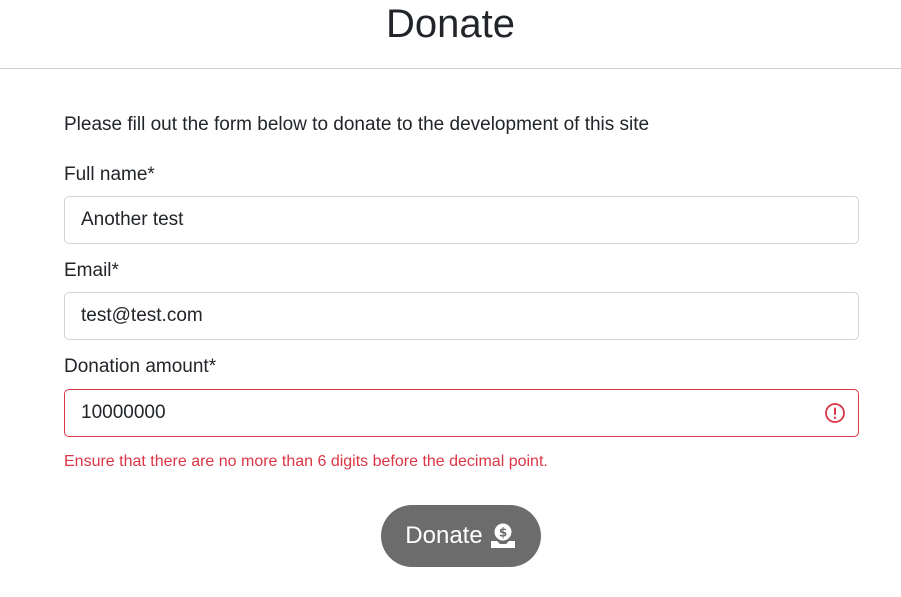 This screenshot has height=597, width=901. I want to click on page-header: Donate, so click(450, 34).